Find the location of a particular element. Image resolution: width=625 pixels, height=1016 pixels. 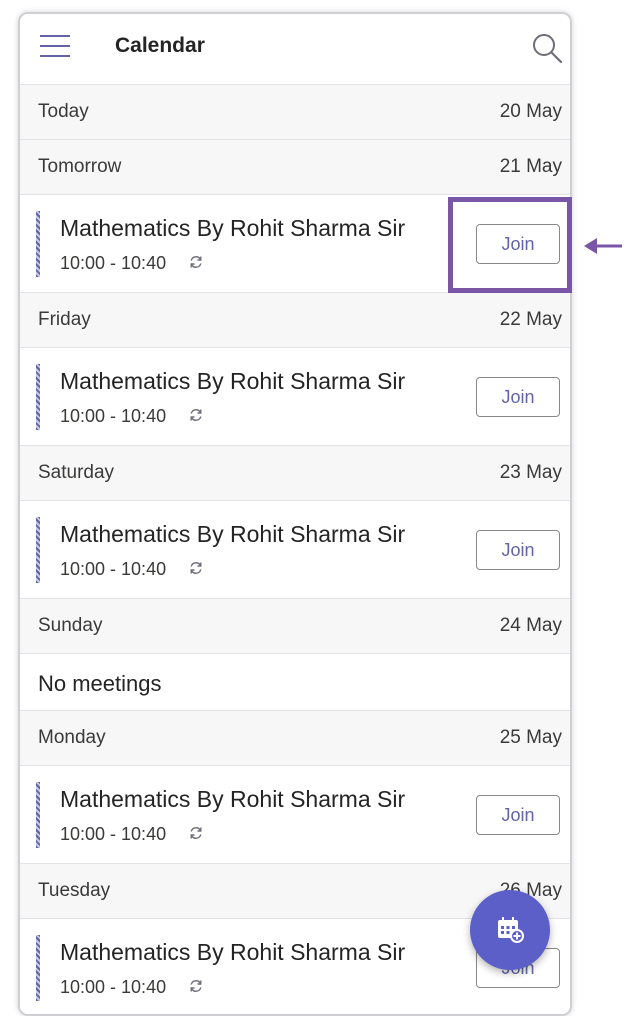

day-header-friday: Friday 22 May is located at coordinates (295, 320).